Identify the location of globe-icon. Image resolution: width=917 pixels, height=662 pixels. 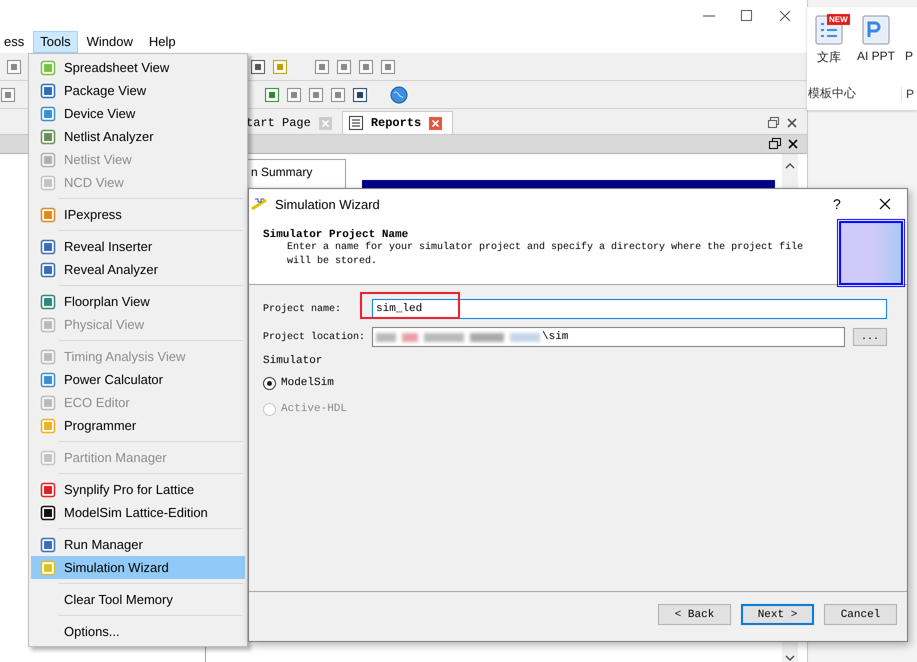
(399, 95).